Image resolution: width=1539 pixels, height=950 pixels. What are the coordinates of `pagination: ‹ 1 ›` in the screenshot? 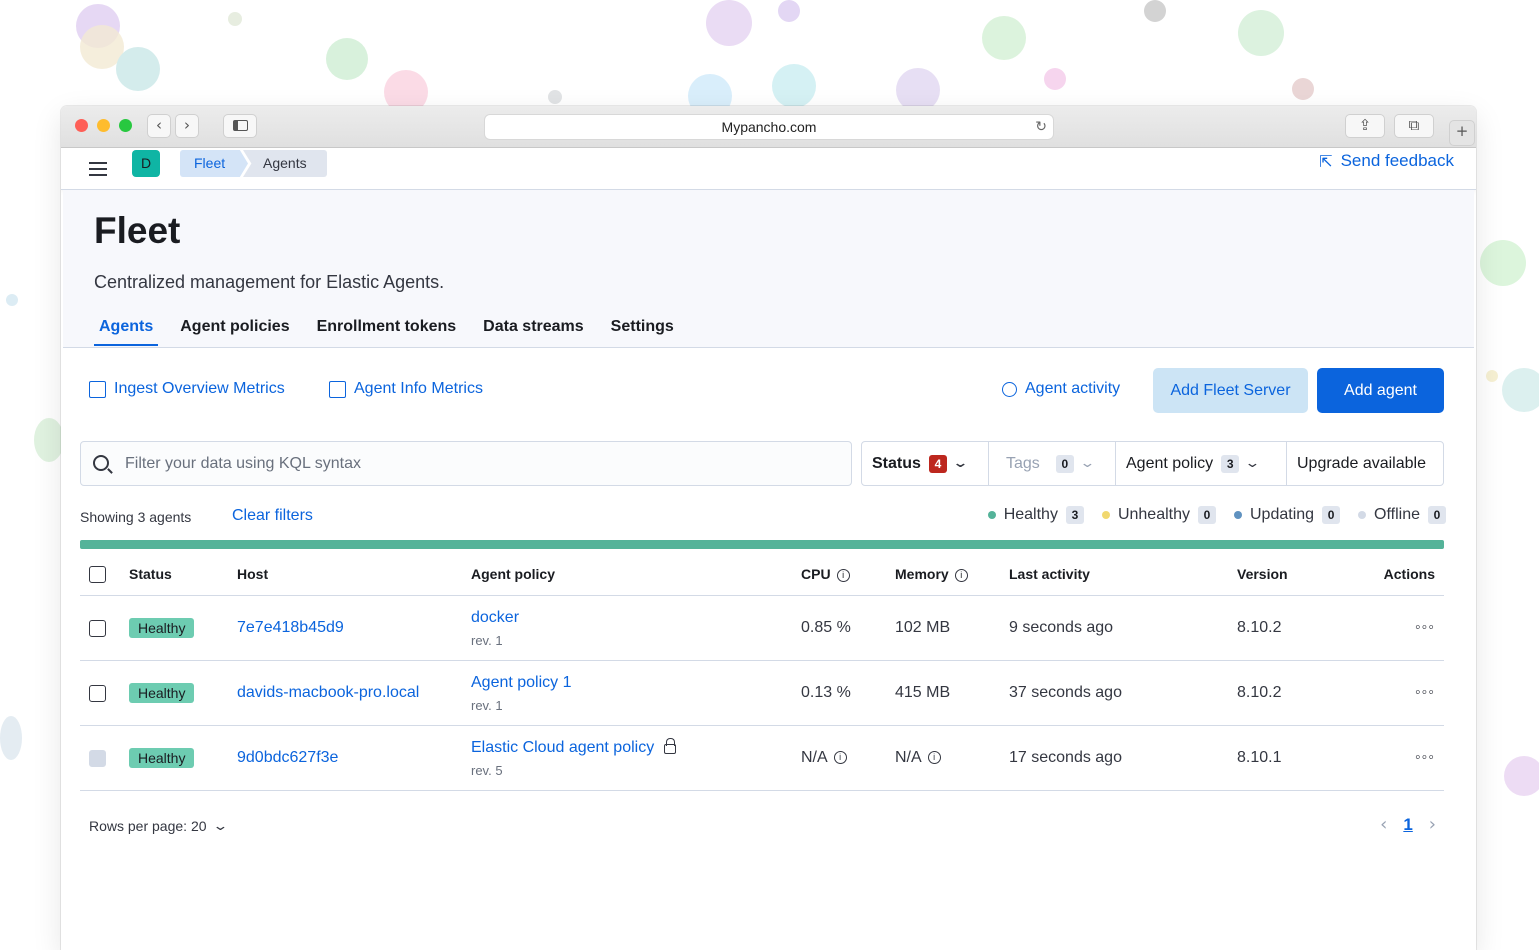 It's located at (1408, 824).